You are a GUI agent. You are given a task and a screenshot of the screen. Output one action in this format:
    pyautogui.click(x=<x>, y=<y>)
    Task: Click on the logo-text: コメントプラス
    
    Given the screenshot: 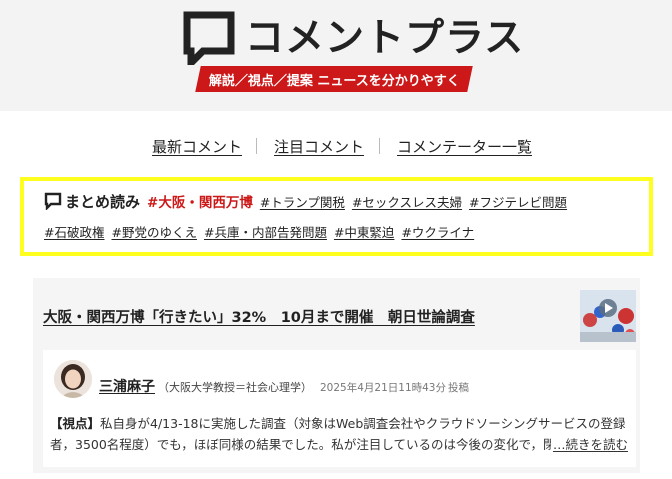 What is the action you would take?
    pyautogui.click(x=385, y=38)
    